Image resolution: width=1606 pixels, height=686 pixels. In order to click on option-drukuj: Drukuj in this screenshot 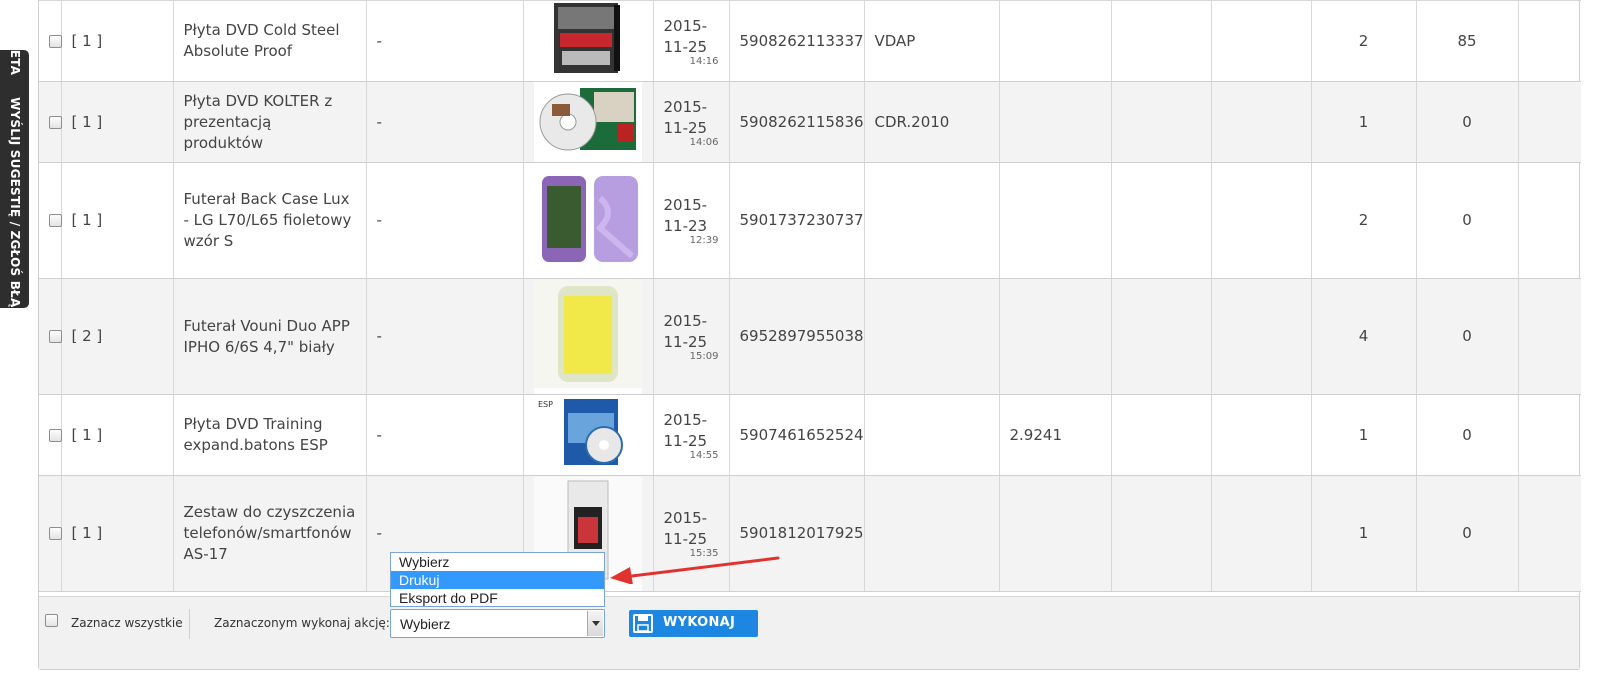, I will do `click(497, 580)`.